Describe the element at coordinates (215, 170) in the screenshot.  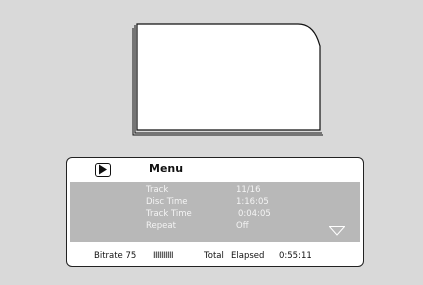
I see `osd-header: Menu` at that location.